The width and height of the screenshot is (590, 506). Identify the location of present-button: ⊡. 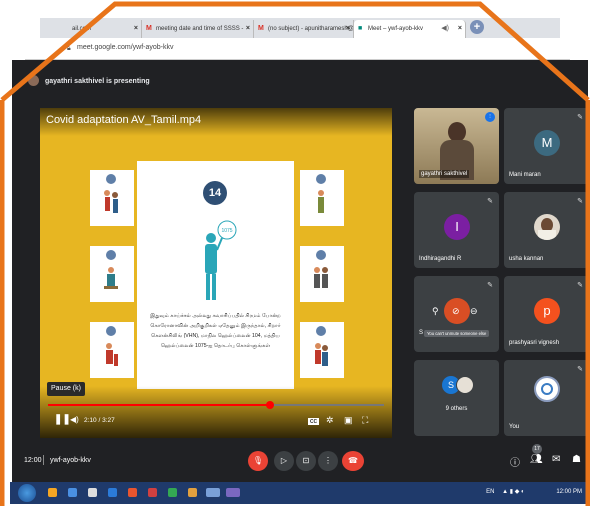
(306, 461).